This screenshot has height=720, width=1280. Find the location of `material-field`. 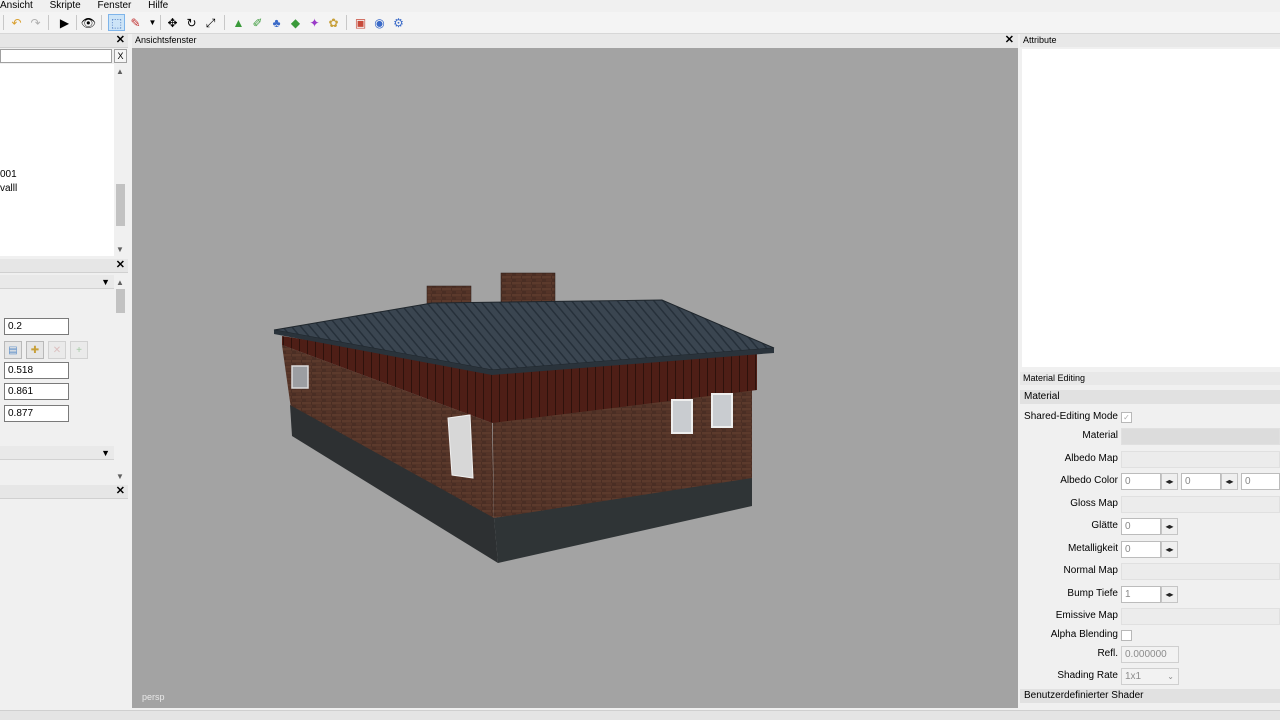

material-field is located at coordinates (1200, 436).